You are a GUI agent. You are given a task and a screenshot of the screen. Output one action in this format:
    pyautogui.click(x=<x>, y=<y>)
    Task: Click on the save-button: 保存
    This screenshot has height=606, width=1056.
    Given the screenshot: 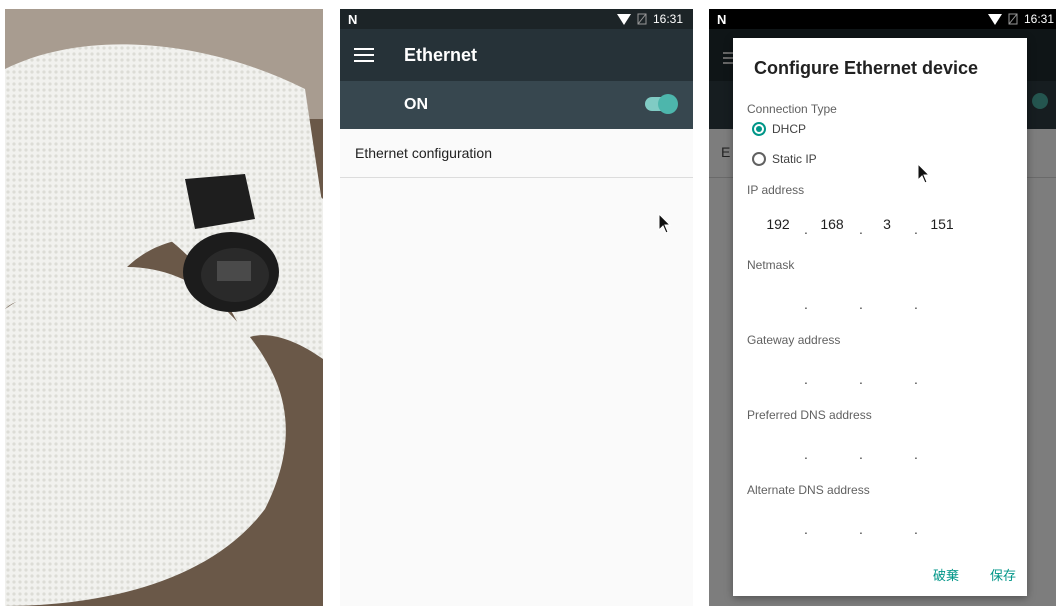 What is the action you would take?
    pyautogui.click(x=1003, y=574)
    